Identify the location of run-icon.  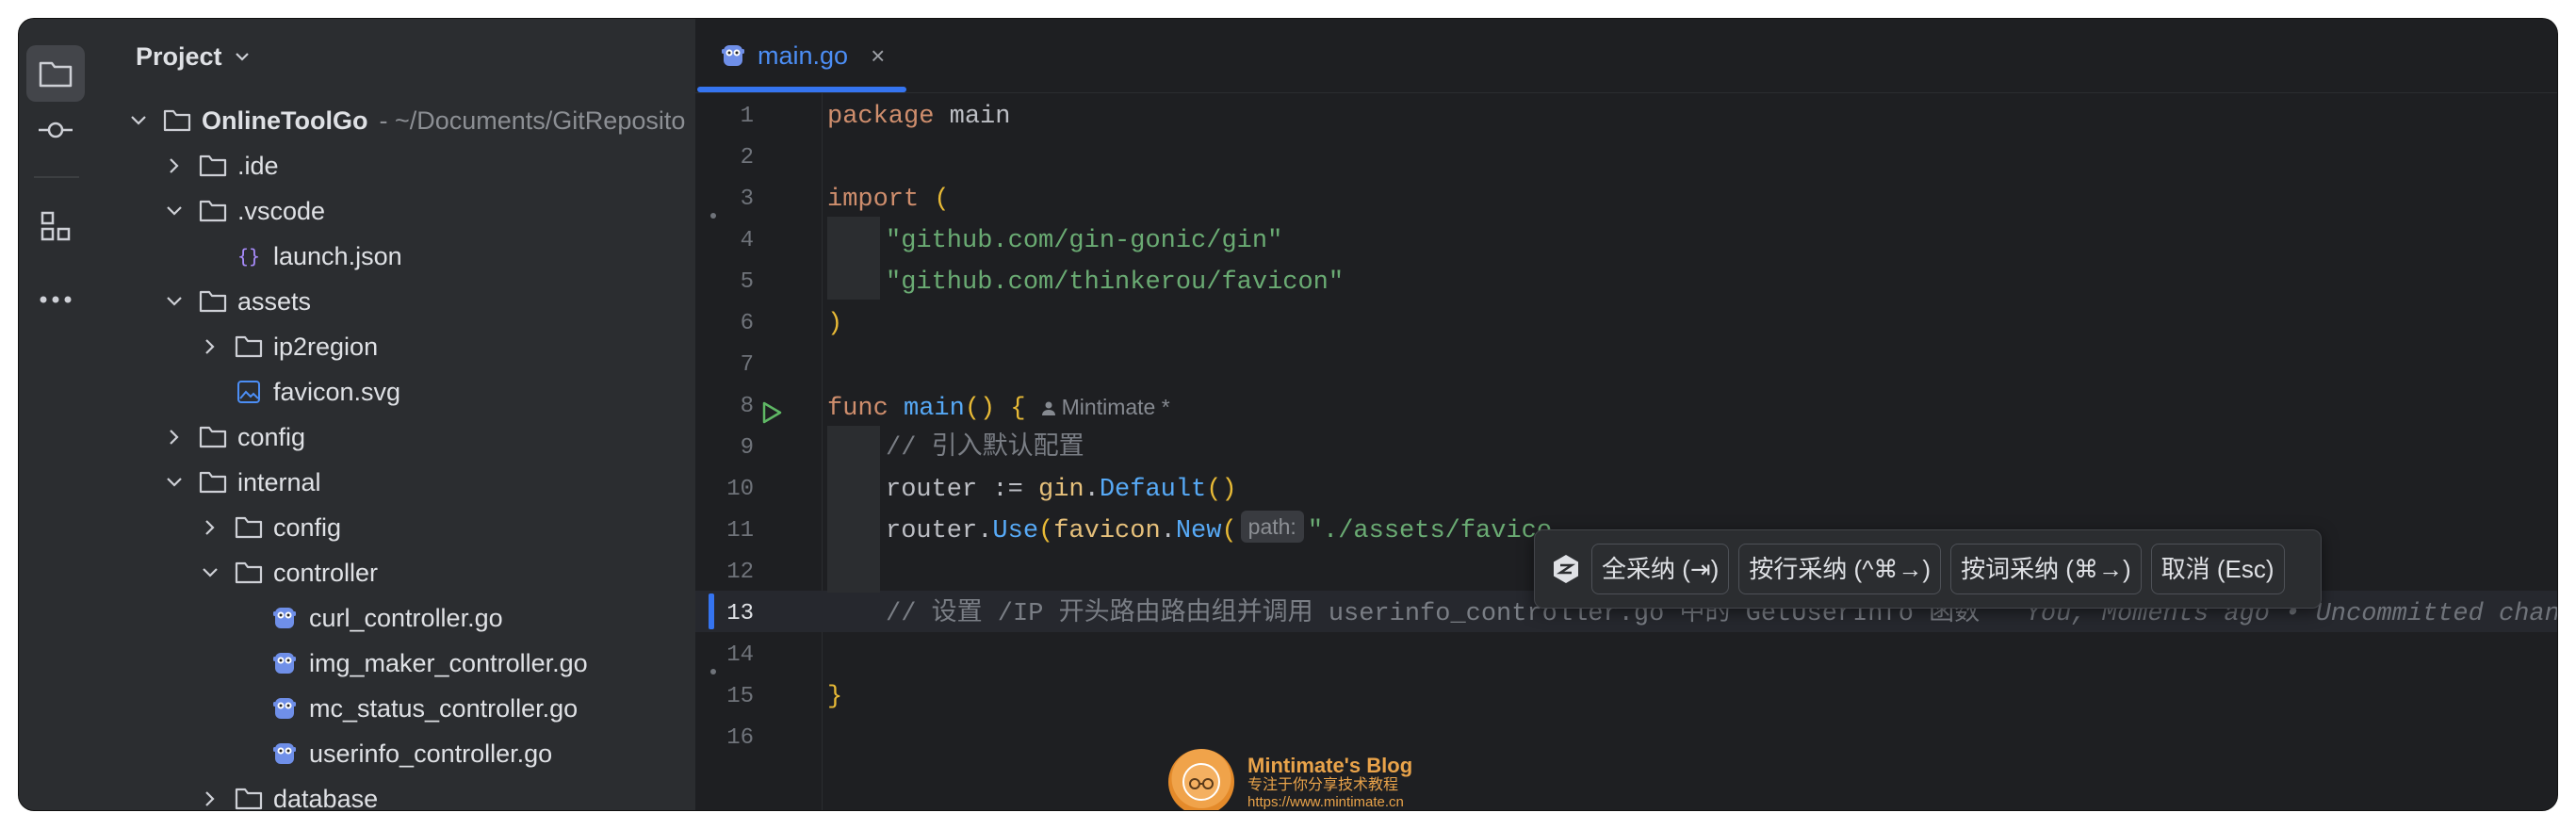
(771, 412).